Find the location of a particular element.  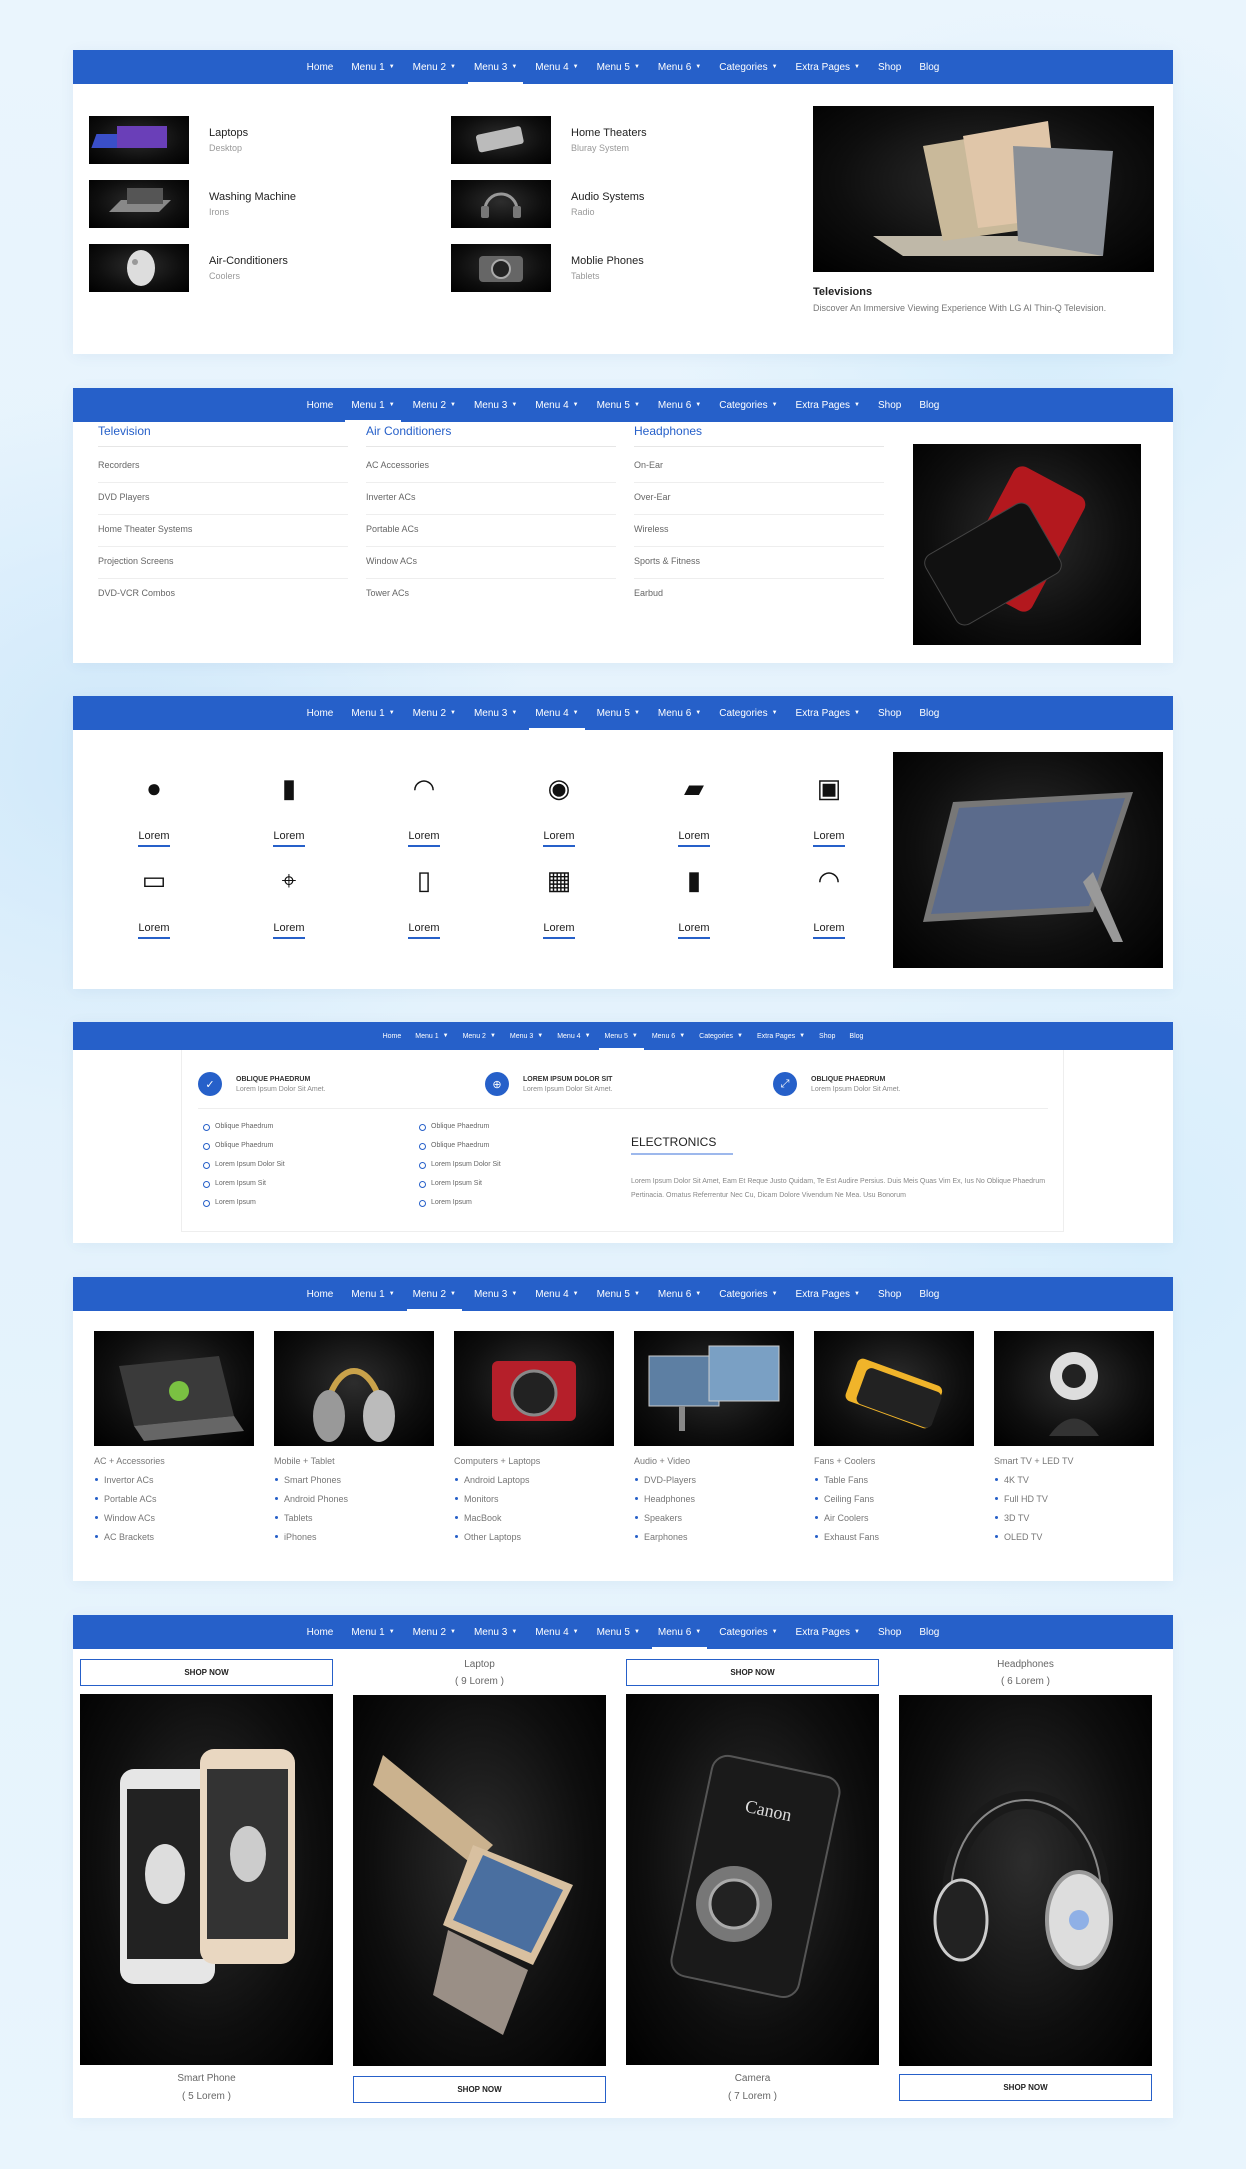

headphones-image is located at coordinates (1025, 1880).